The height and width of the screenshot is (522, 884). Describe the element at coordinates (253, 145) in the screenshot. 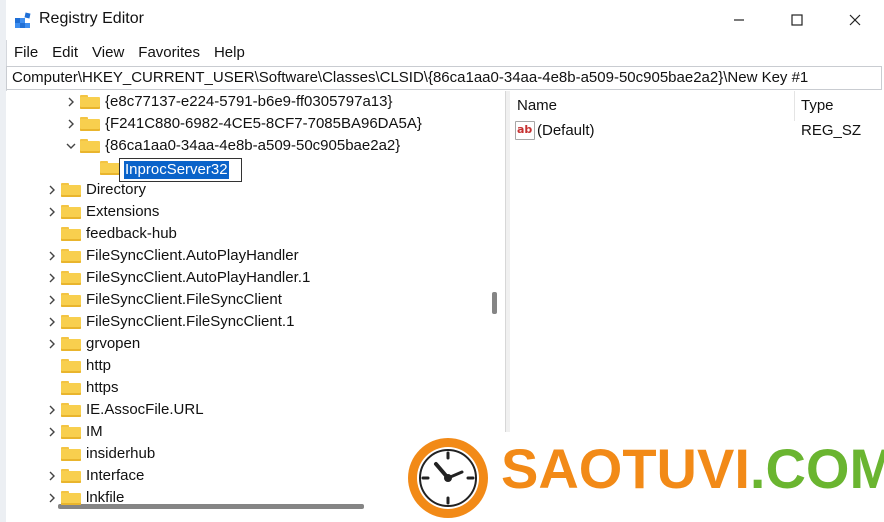

I see `tree-node-label: {86ca1aa0-34aa-4e8b-a509-50c905bae2a2}` at that location.